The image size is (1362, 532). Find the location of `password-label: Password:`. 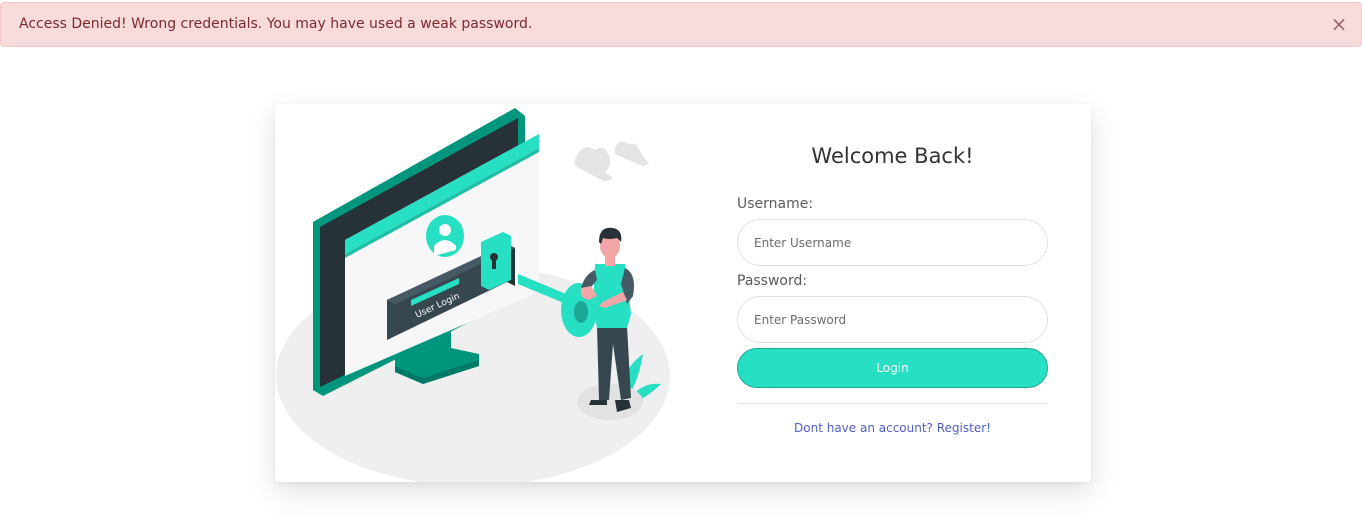

password-label: Password: is located at coordinates (772, 281).